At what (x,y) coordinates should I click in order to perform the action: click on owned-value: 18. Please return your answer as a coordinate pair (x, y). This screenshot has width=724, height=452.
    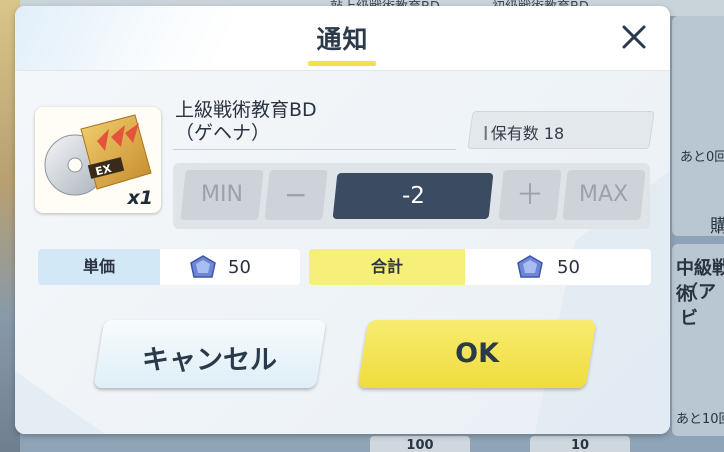
    Looking at the image, I should click on (554, 133).